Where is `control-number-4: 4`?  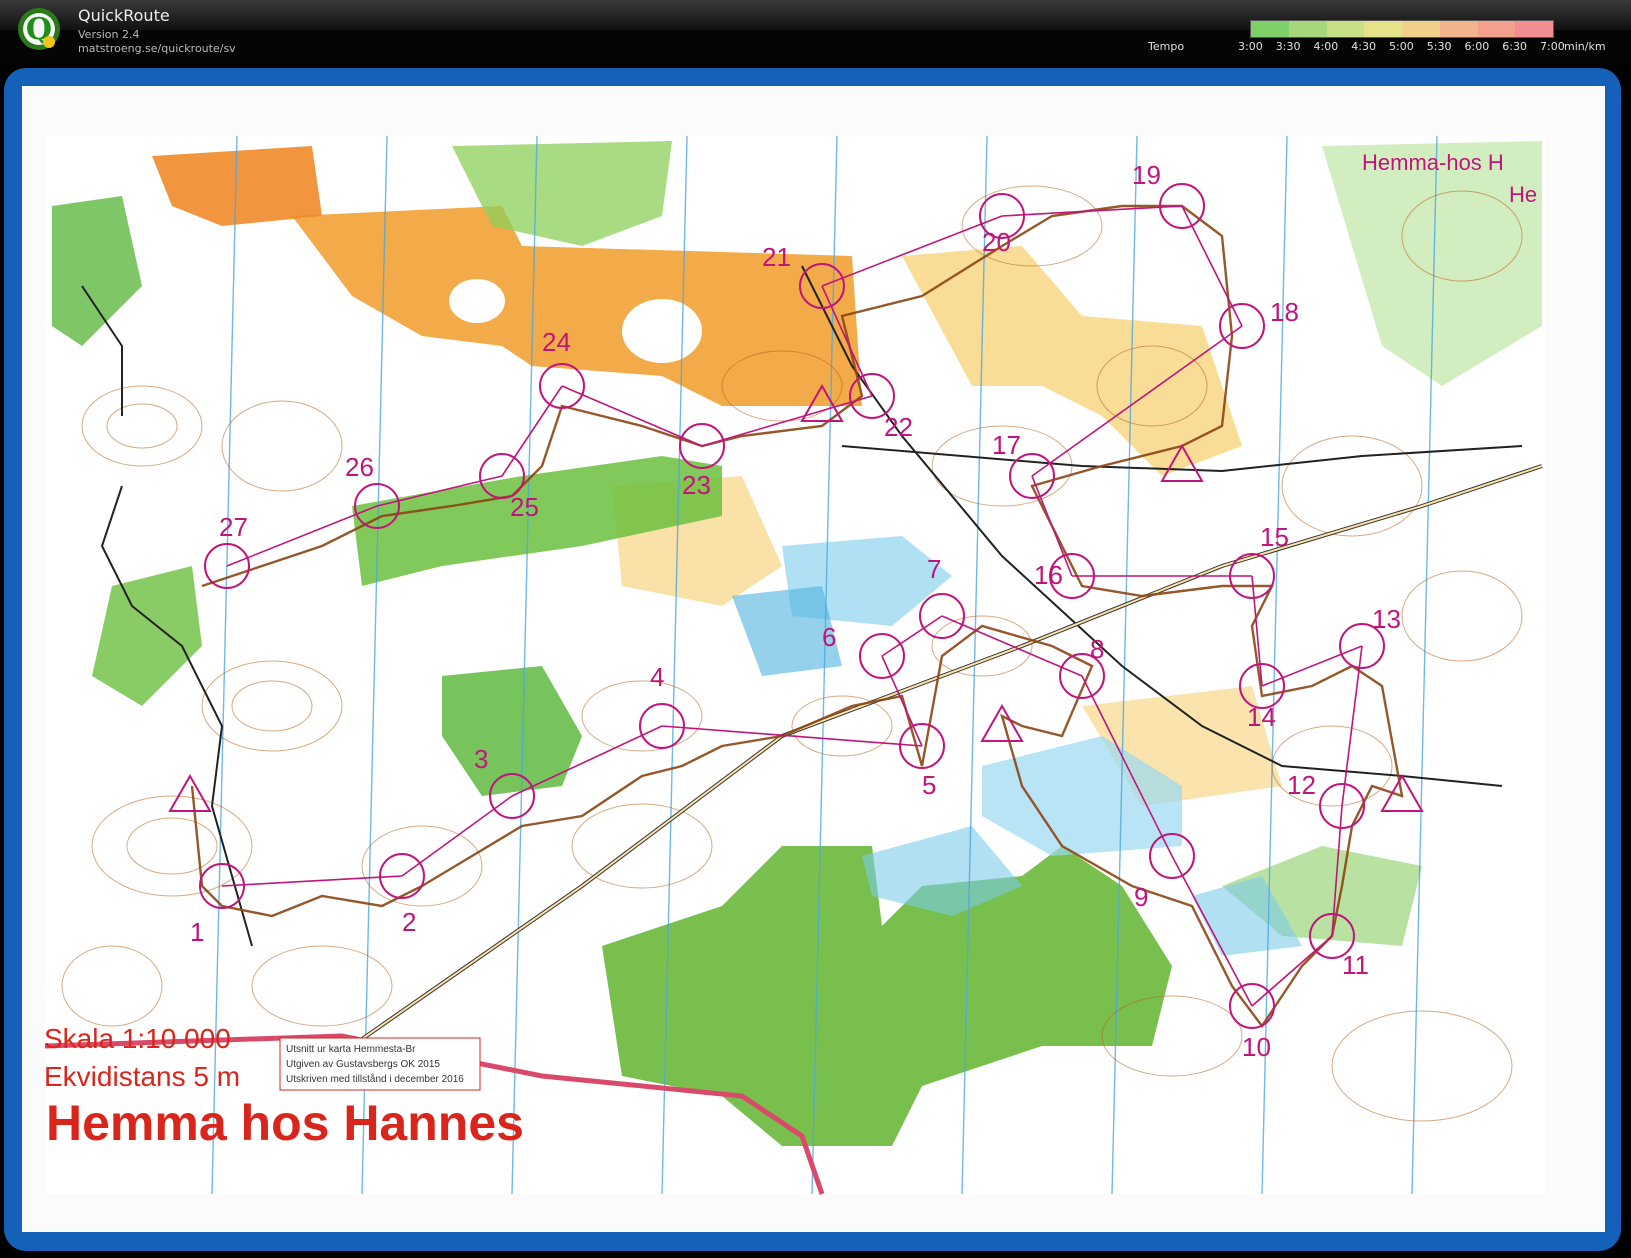 control-number-4: 4 is located at coordinates (657, 677).